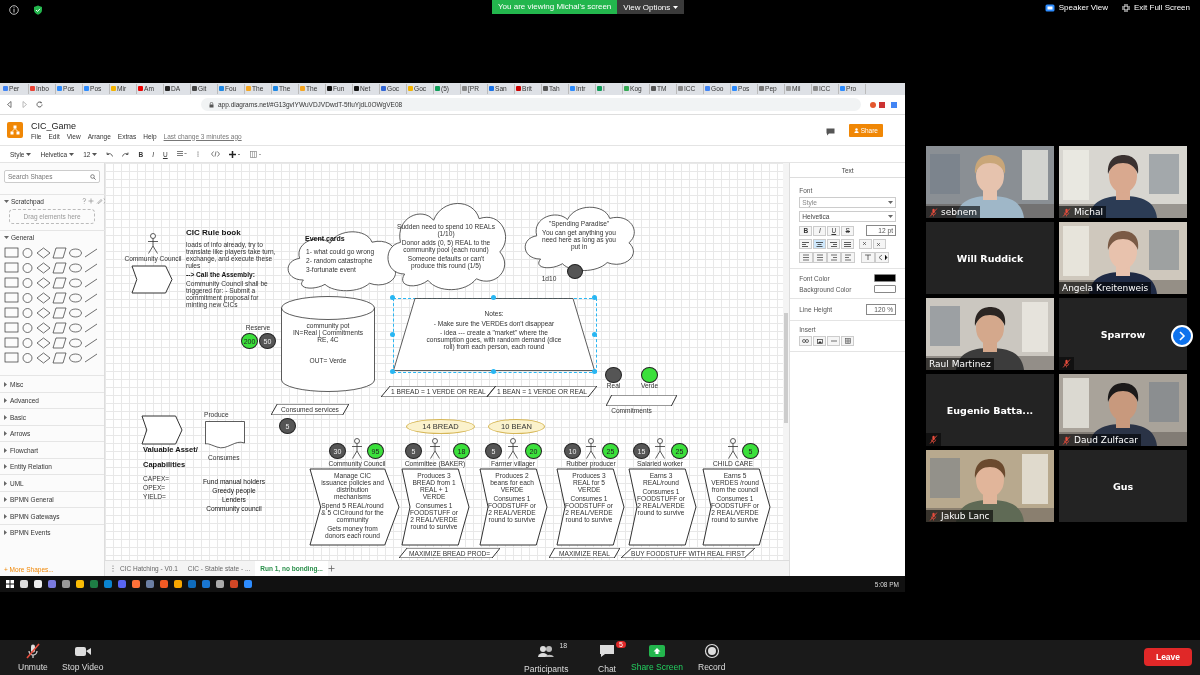 The image size is (1200, 675). Describe the element at coordinates (1168, 657) in the screenshot. I see `leave-button: Leave` at that location.